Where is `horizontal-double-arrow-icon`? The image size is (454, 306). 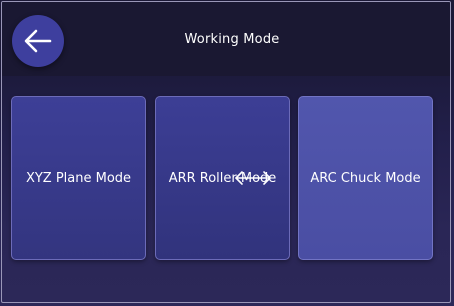 horizontal-double-arrow-icon is located at coordinates (253, 178).